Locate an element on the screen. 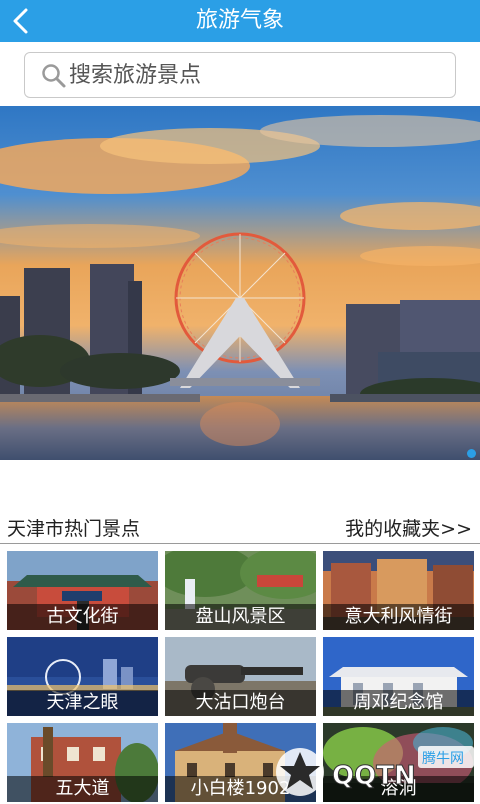  divider is located at coordinates (240, 543).